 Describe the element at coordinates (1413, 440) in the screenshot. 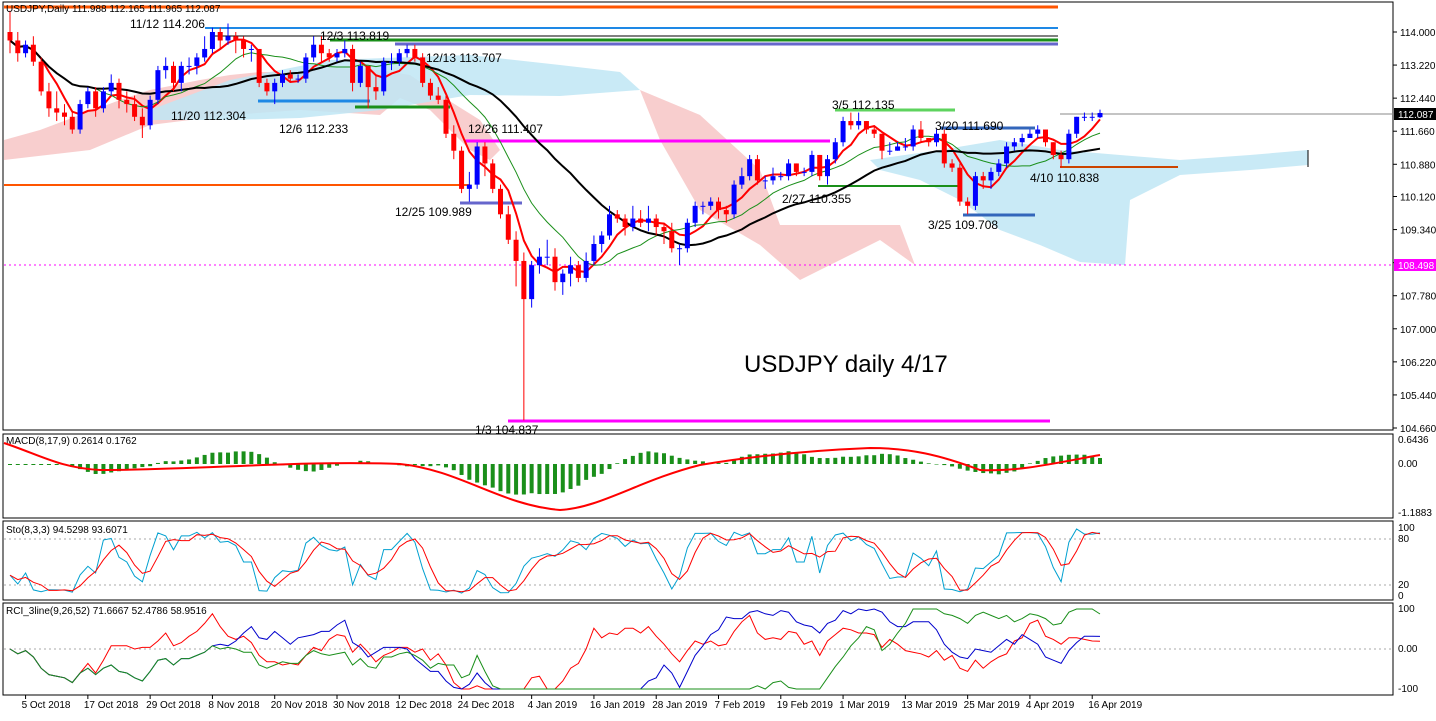

I see `macd-tick: 0.6436` at that location.